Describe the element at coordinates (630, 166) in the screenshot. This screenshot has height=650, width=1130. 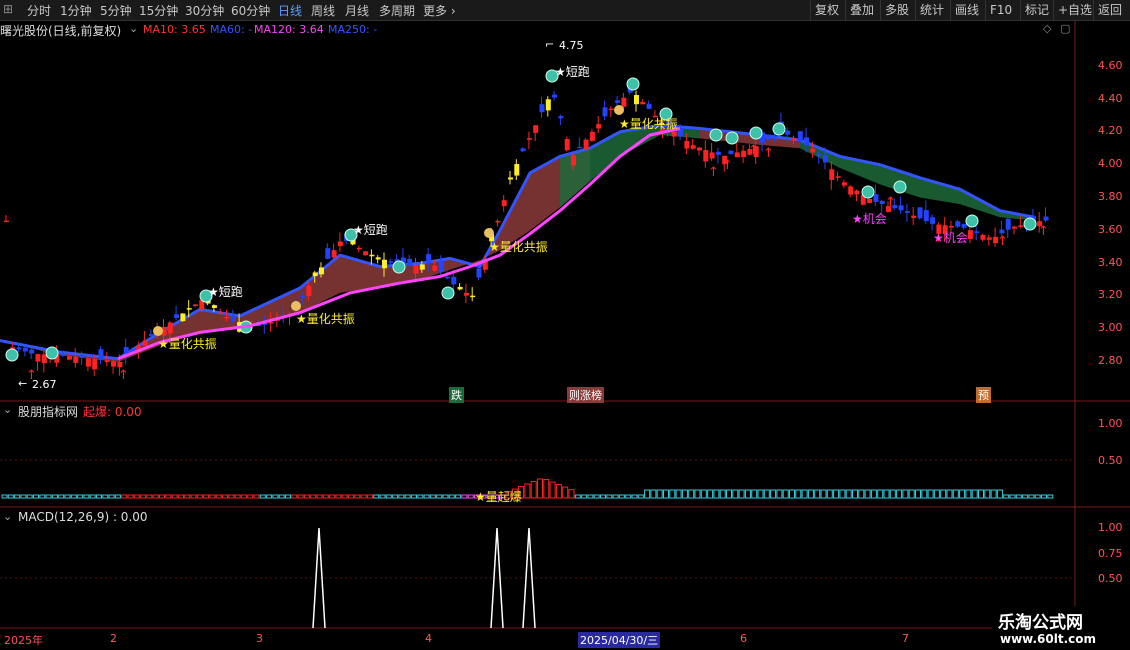
I see `band-green` at that location.